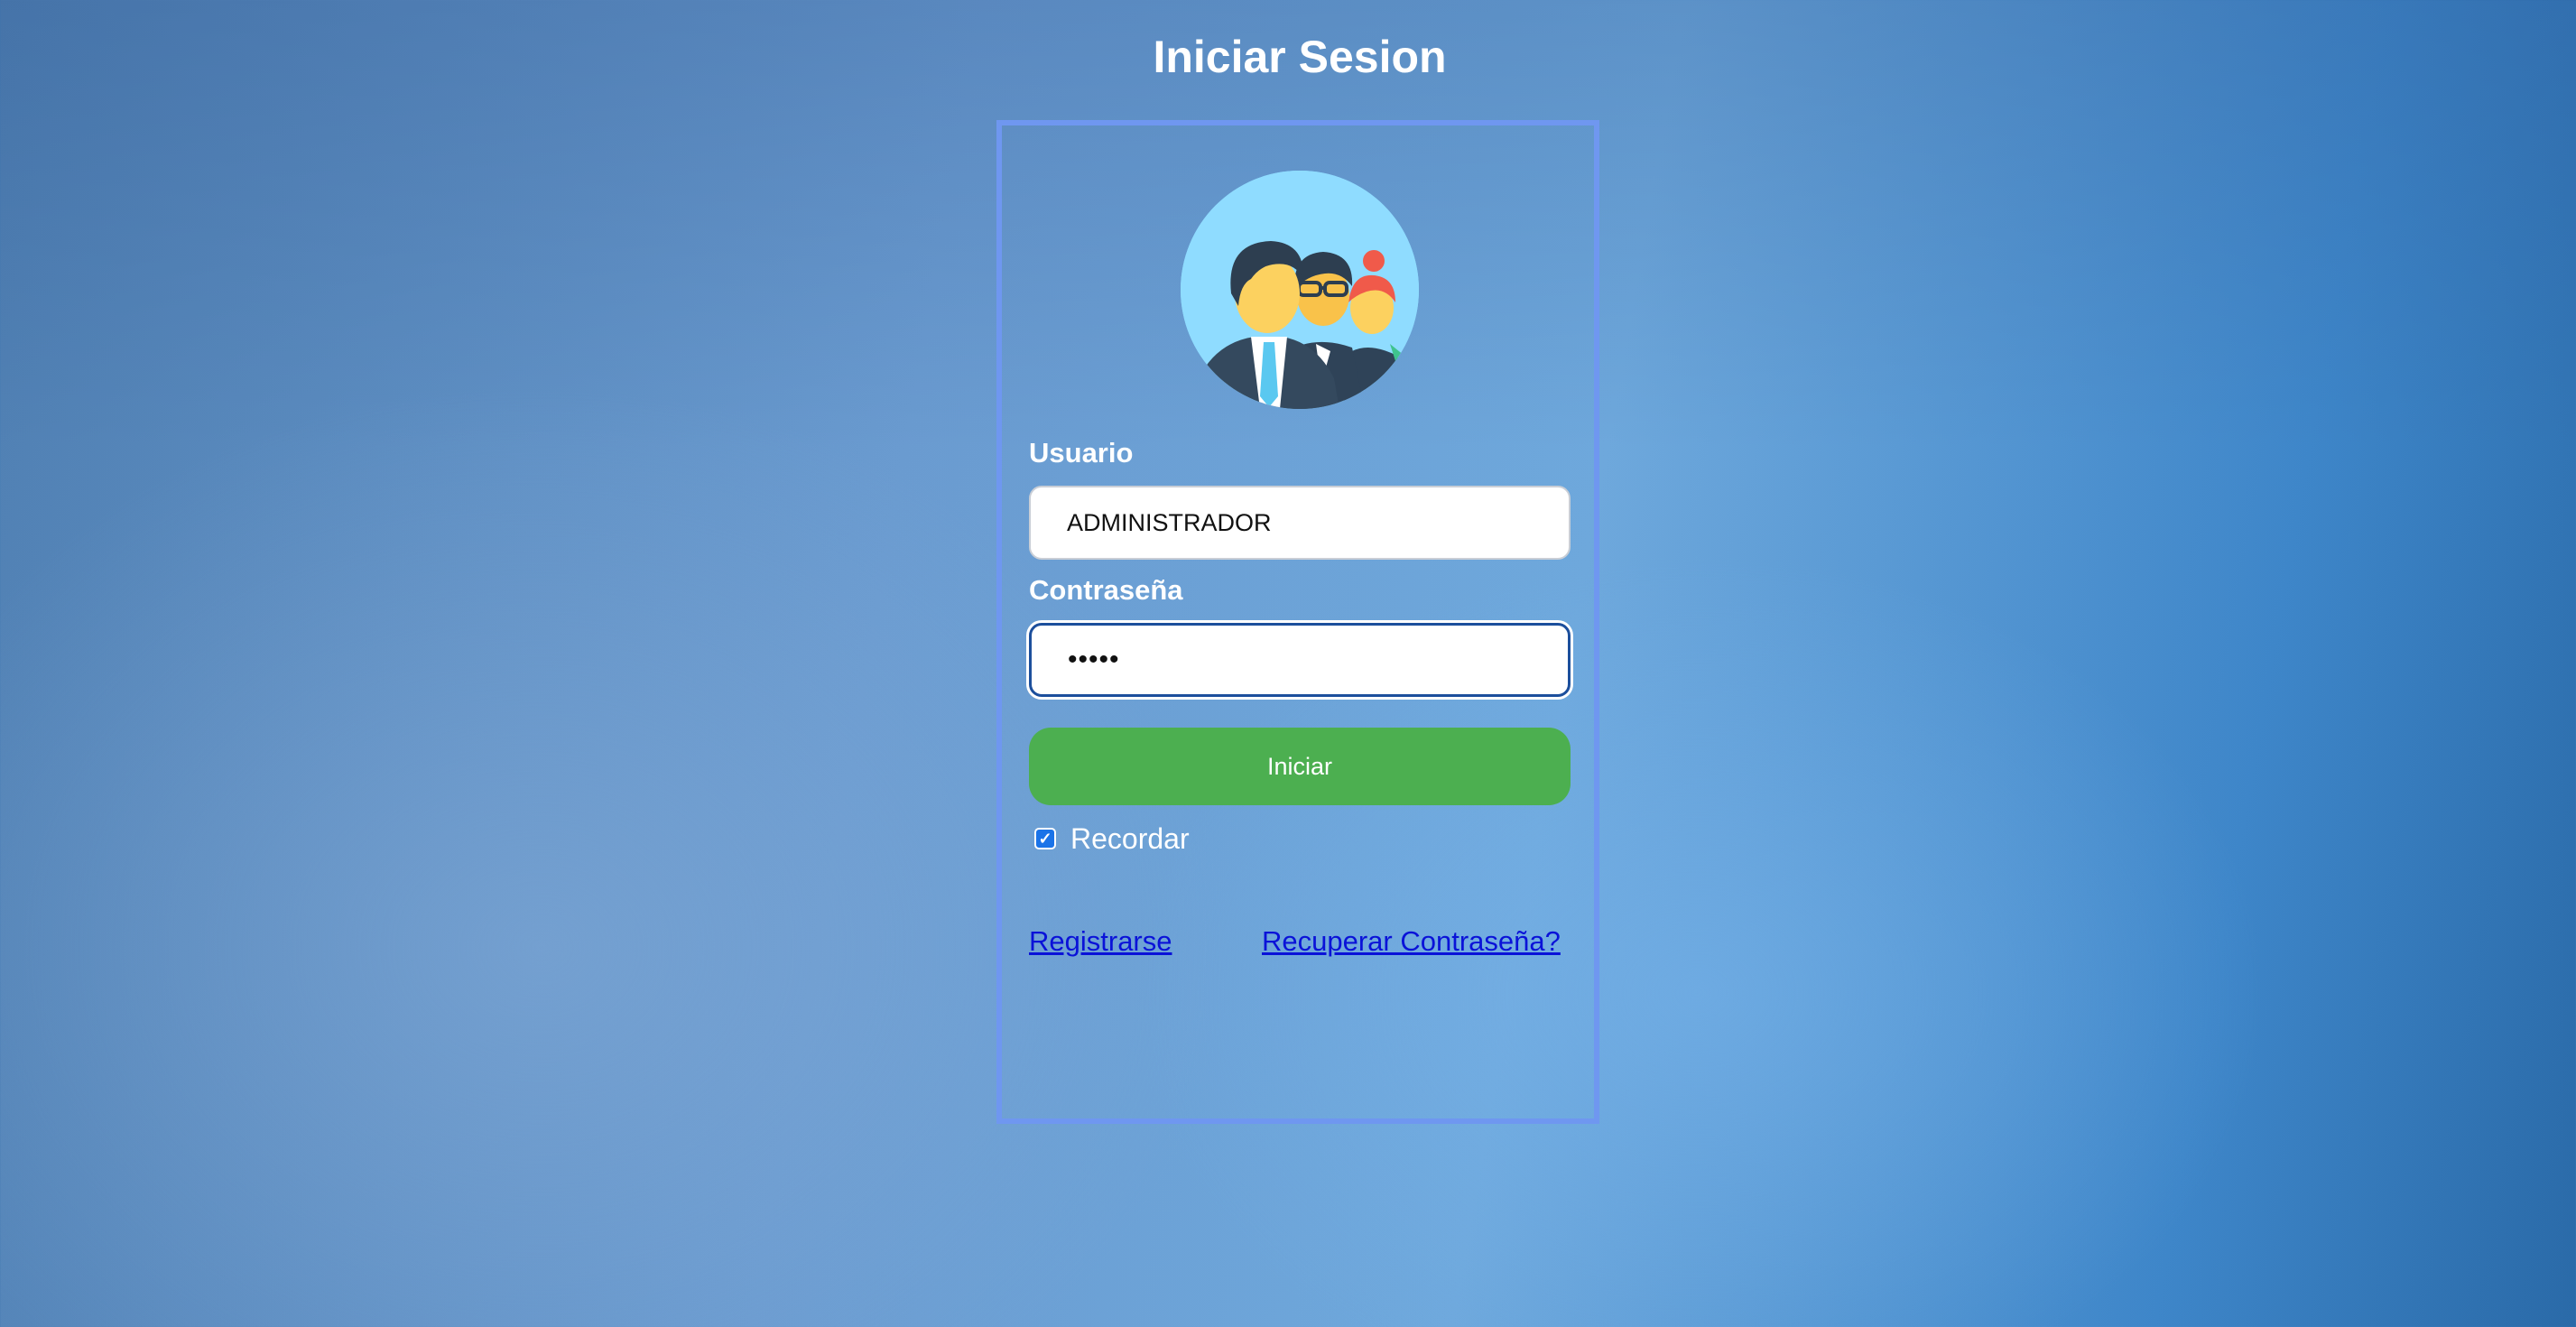 The height and width of the screenshot is (1327, 2576). I want to click on remember-checkbox: ✓, so click(1045, 838).